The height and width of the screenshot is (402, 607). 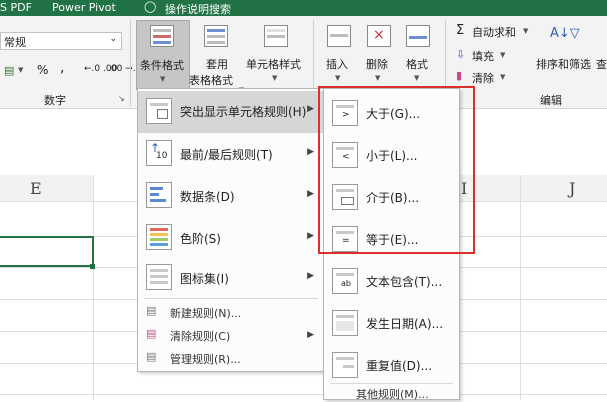 What do you see at coordinates (396, 170) in the screenshot?
I see `highlight-annotation-box` at bounding box center [396, 170].